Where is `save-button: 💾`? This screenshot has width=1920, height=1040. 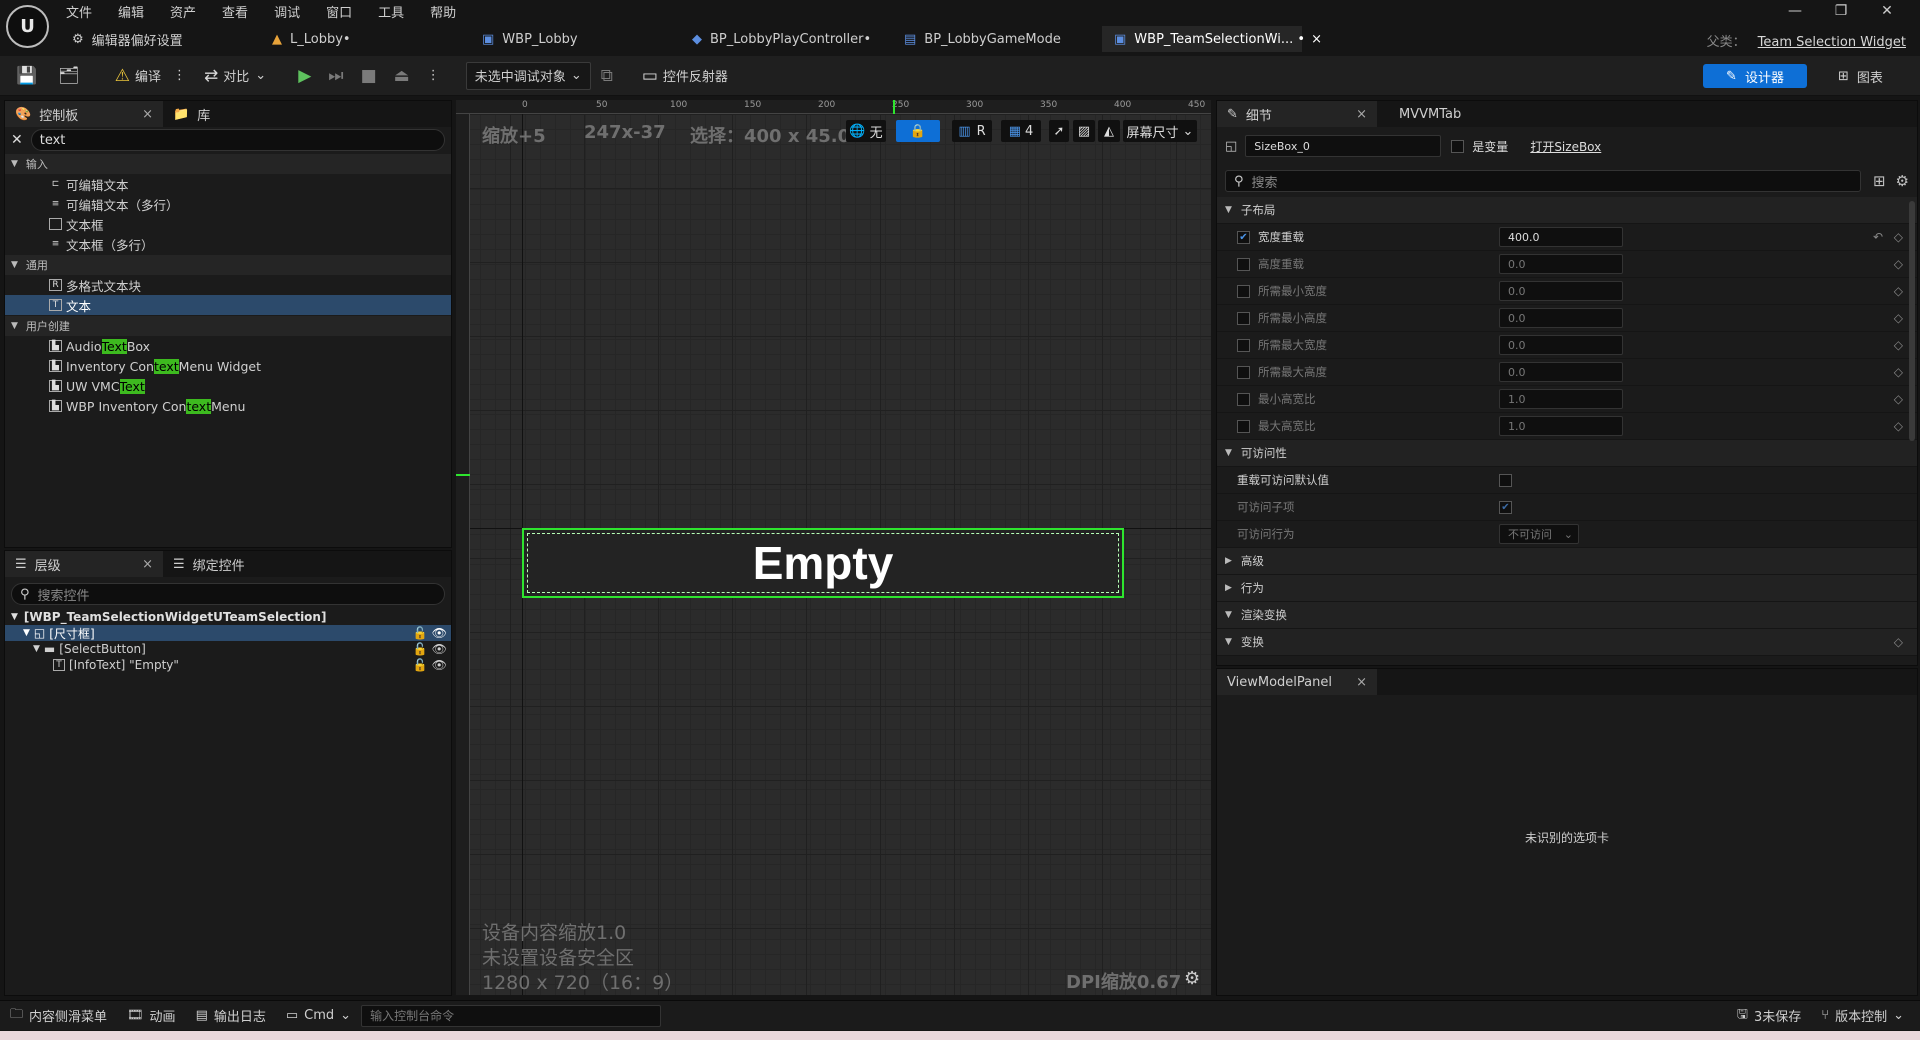
save-button: 💾 is located at coordinates (29, 76).